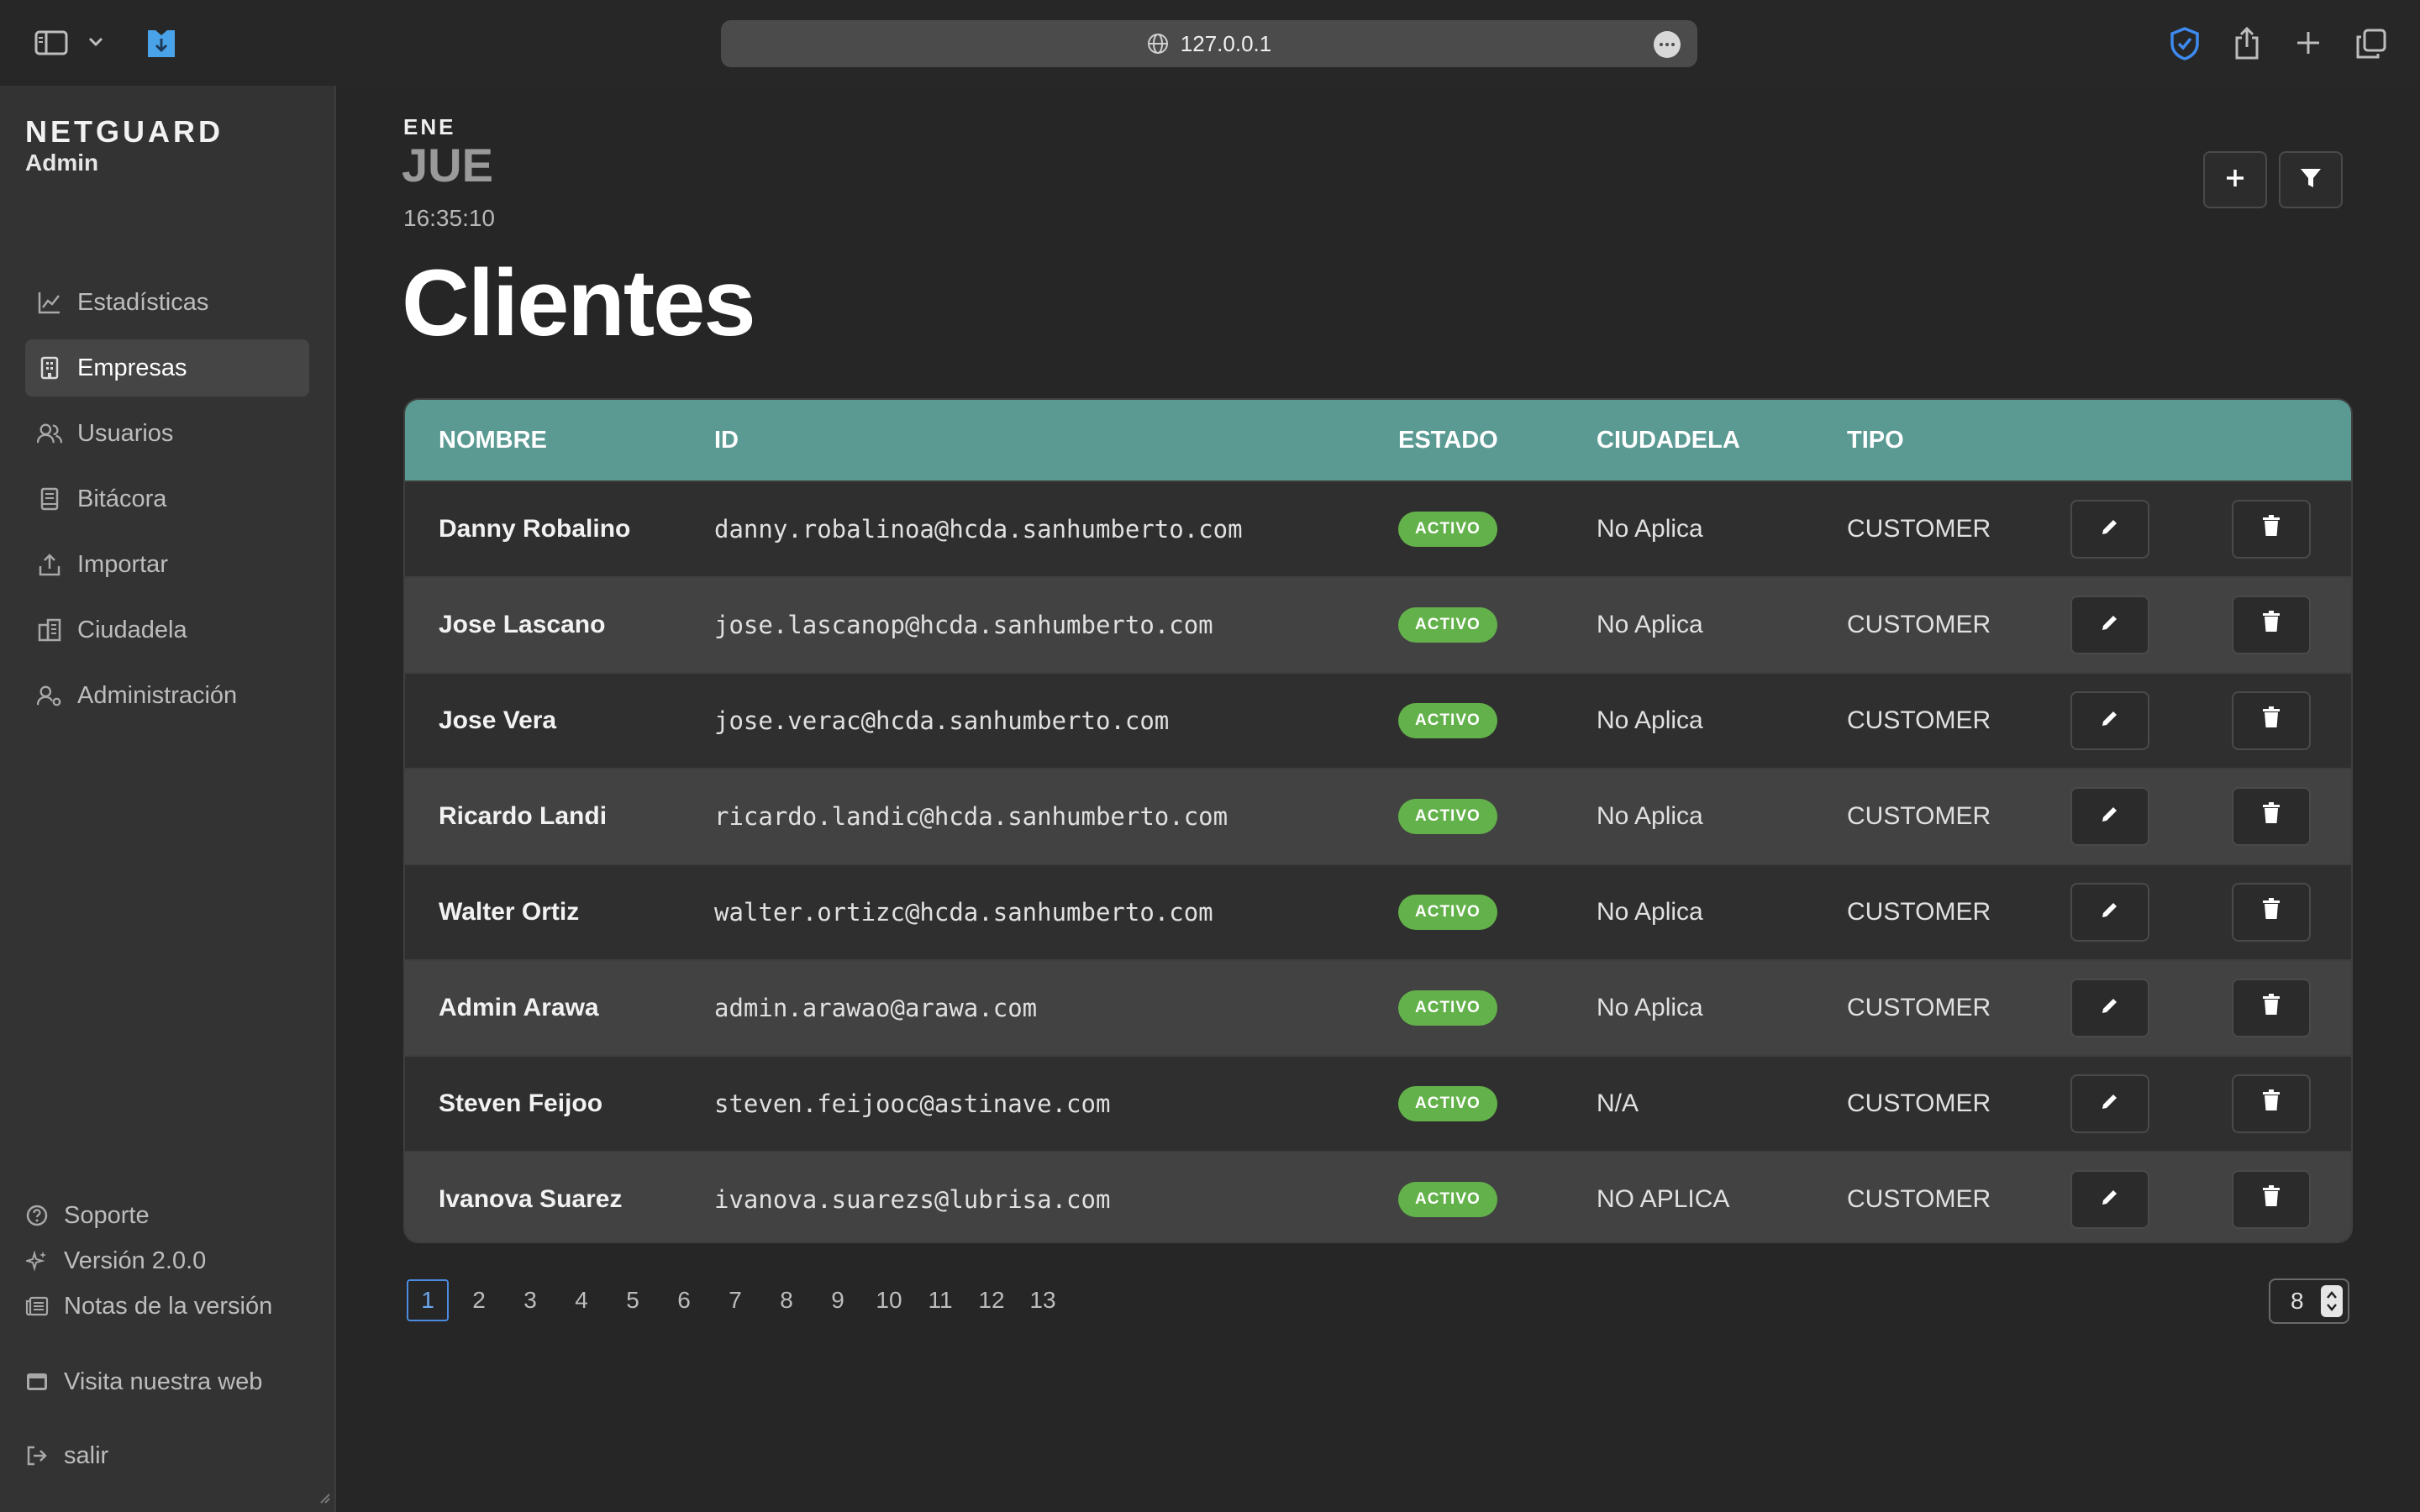  I want to click on column-header-estado: ESTADO, so click(1448, 440).